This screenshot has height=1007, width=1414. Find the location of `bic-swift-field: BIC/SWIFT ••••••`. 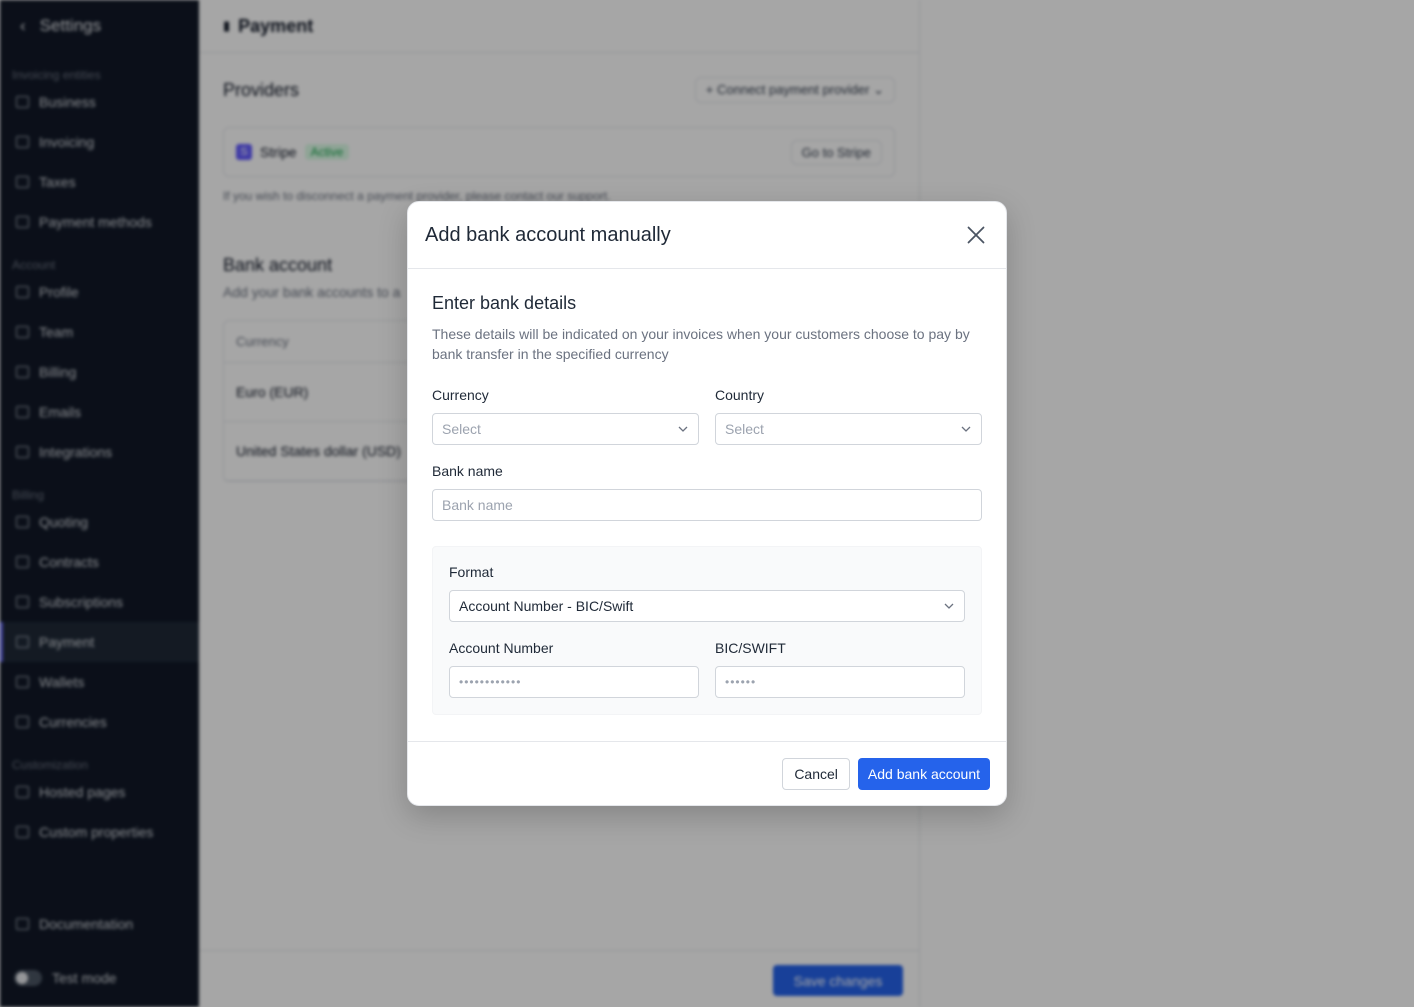

bic-swift-field: BIC/SWIFT •••••• is located at coordinates (840, 669).